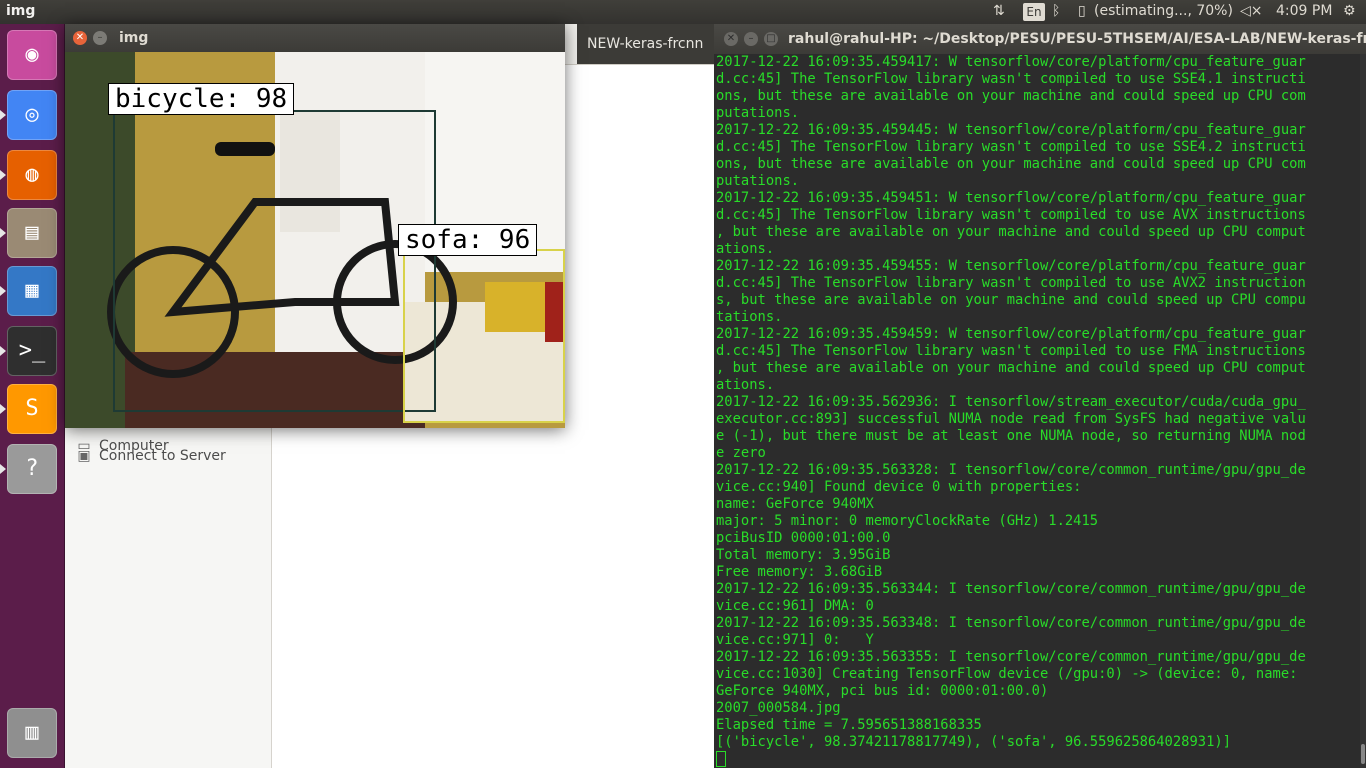 Image resolution: width=1366 pixels, height=768 pixels. I want to click on launcher: ◉ ◎ ◍ ▤ ▦ >_ S? ▥, so click(32, 396).